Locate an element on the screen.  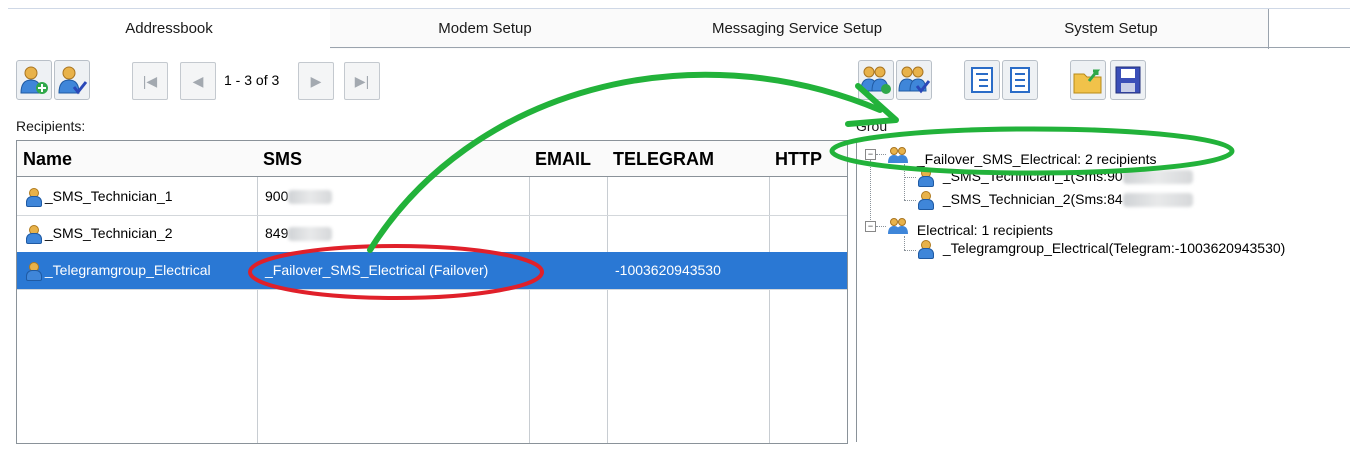
green-highlight-ellipse is located at coordinates (1032, 151).